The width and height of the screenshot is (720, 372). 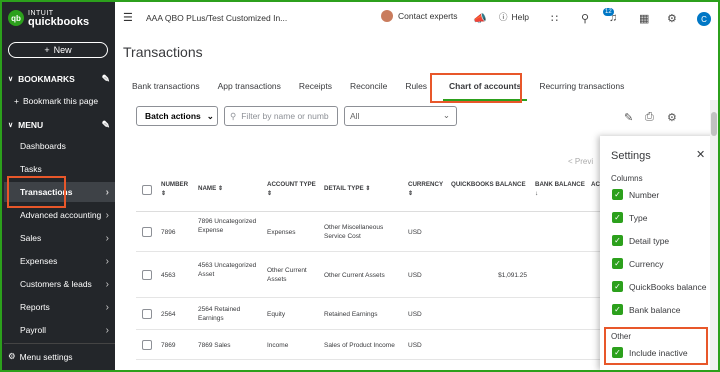 What do you see at coordinates (46, 79) in the screenshot?
I see `bookmarks-label: BOOKMARKS` at bounding box center [46, 79].